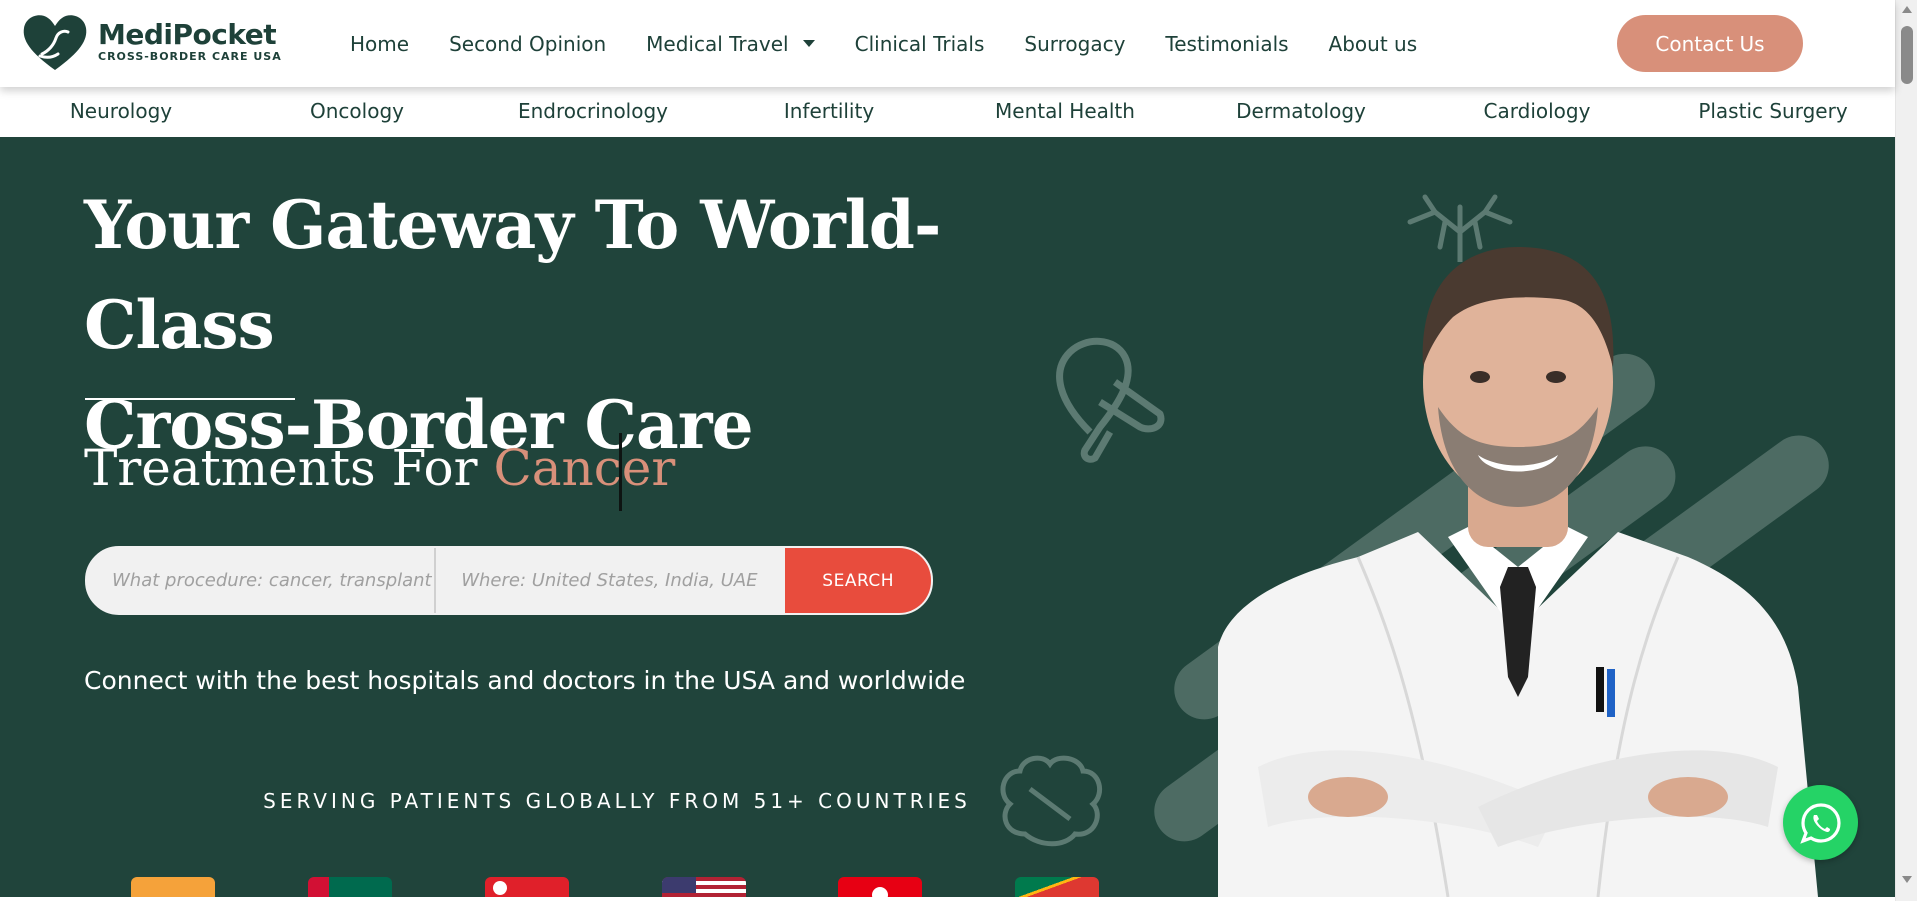 The image size is (1917, 901). I want to click on typing-cursor, so click(620, 472).